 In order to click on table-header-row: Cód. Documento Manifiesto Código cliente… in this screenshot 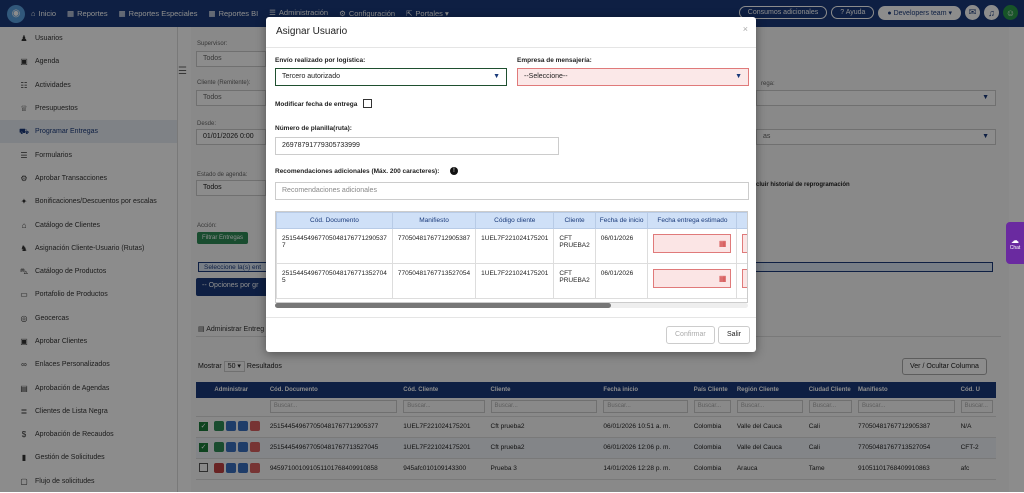, I will do `click(511, 220)`.